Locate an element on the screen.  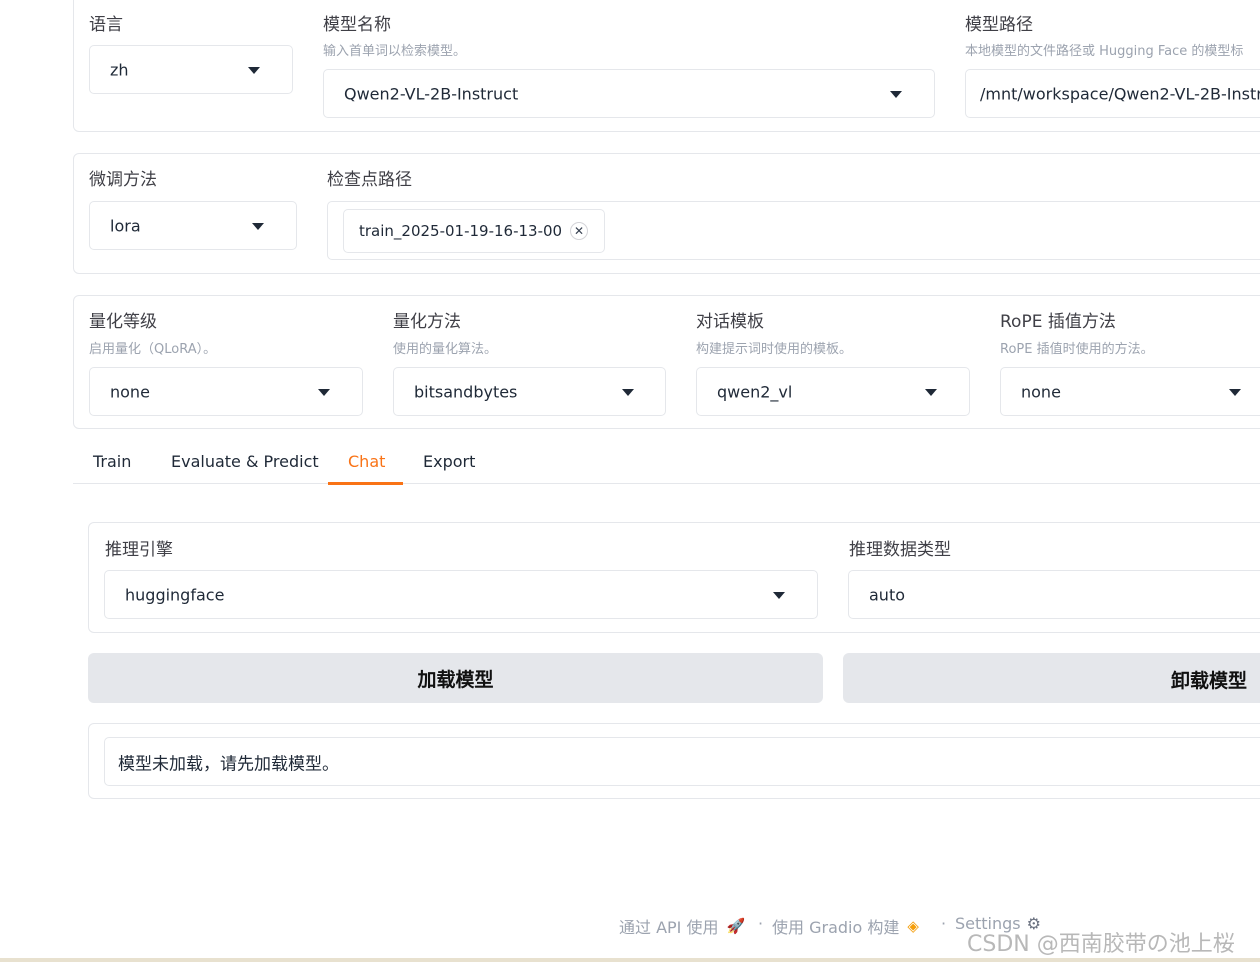
watermark: CSDN @西南胶带の池上桜 is located at coordinates (1101, 944).